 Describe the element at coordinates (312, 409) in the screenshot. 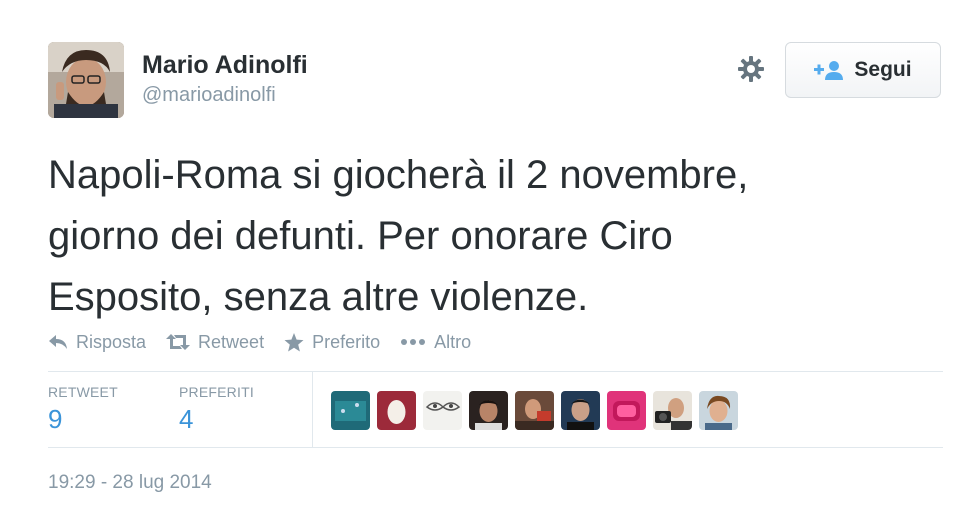

I see `stats-vertical-divider` at that location.